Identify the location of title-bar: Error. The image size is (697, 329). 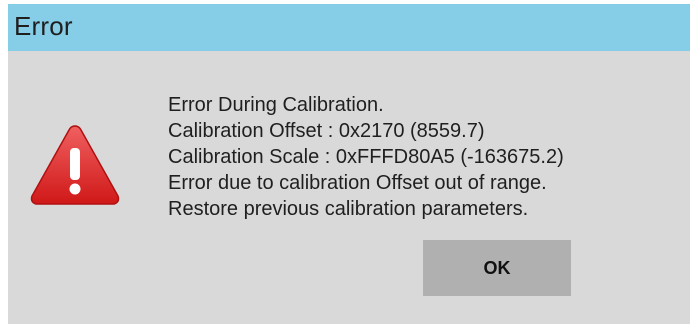
(349, 27).